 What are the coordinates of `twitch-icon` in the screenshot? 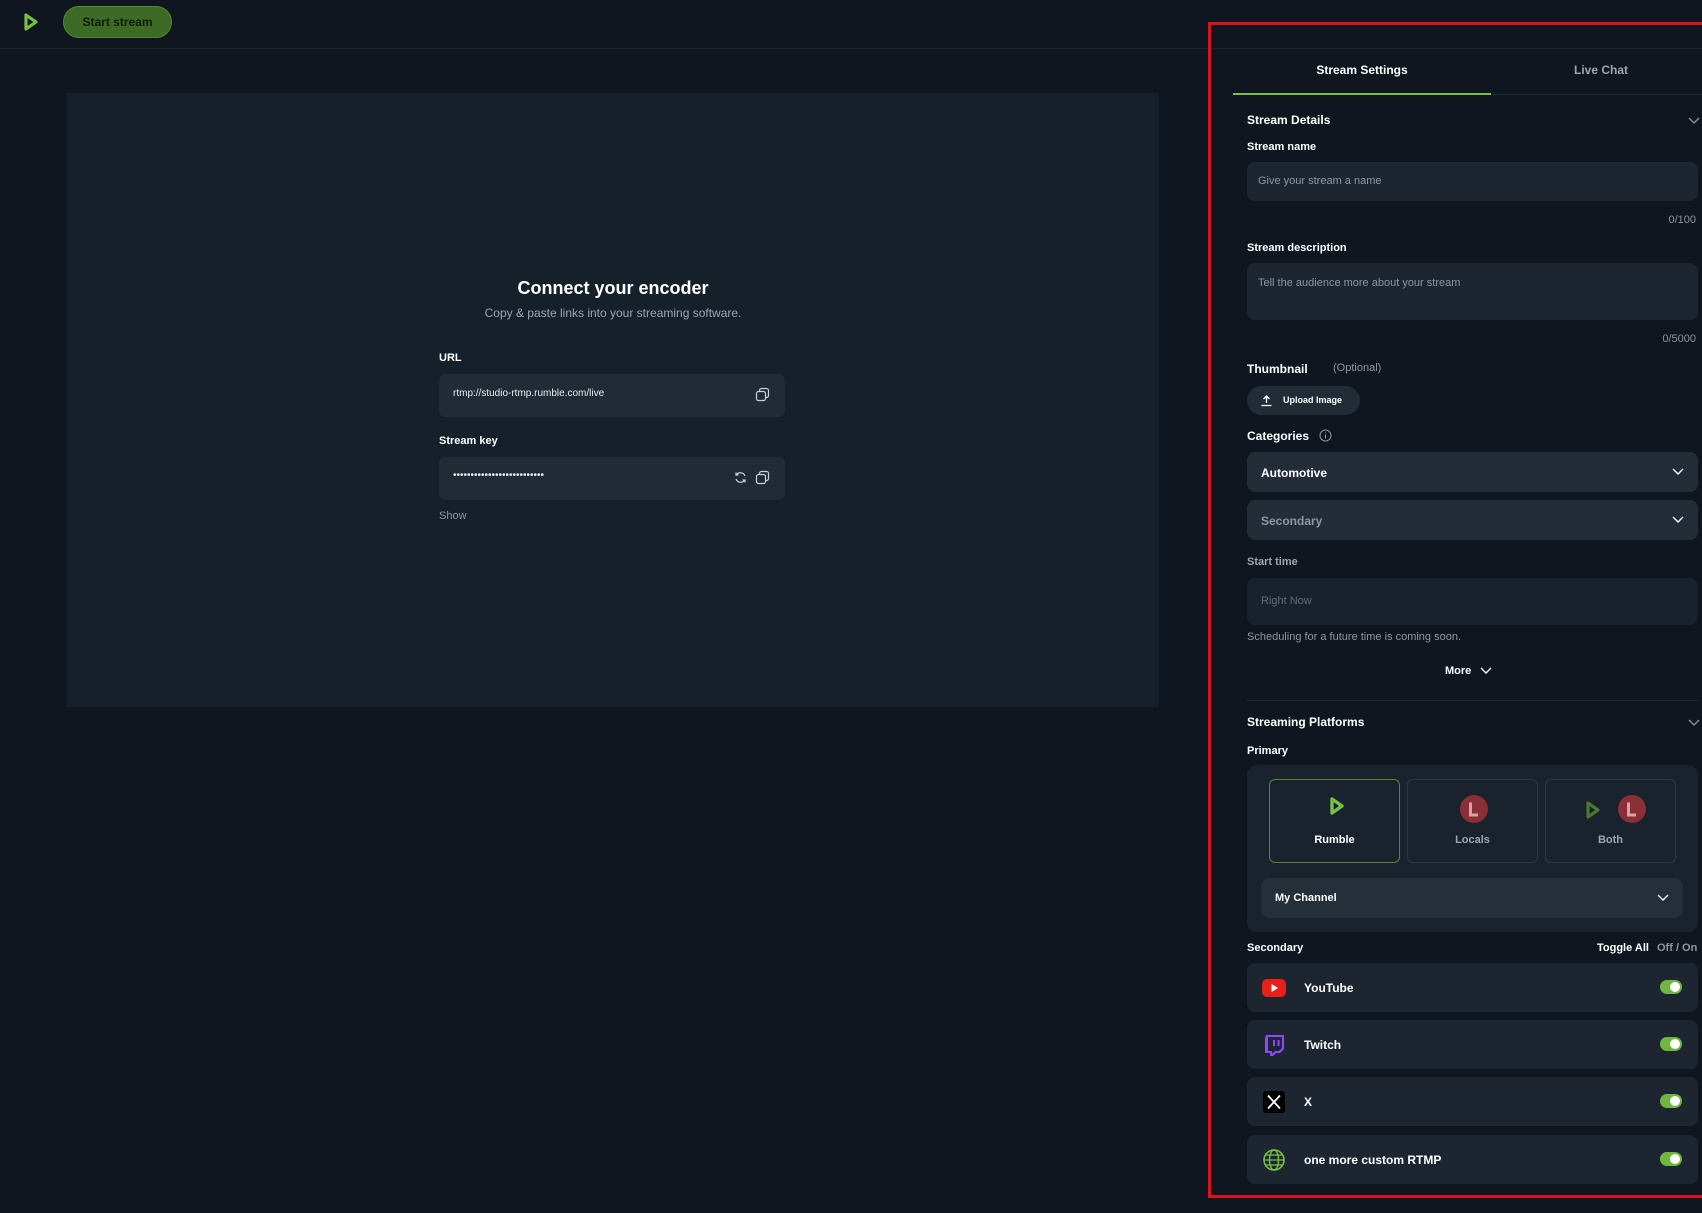 It's located at (1274, 1045).